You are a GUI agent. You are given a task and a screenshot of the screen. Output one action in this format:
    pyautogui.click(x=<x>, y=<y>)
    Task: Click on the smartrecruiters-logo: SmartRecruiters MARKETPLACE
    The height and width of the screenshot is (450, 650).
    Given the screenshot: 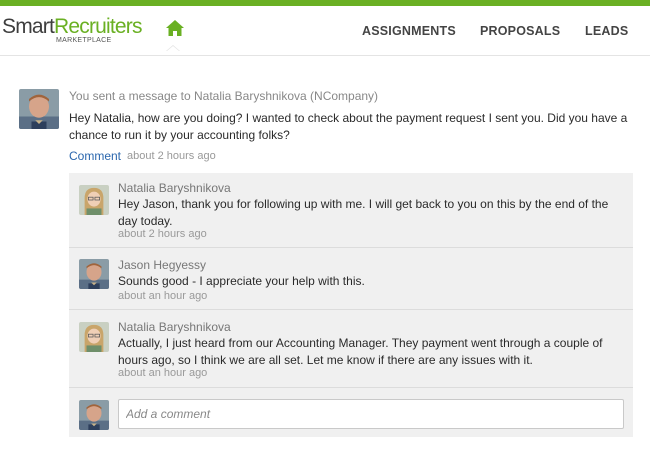 What is the action you would take?
    pyautogui.click(x=72, y=29)
    